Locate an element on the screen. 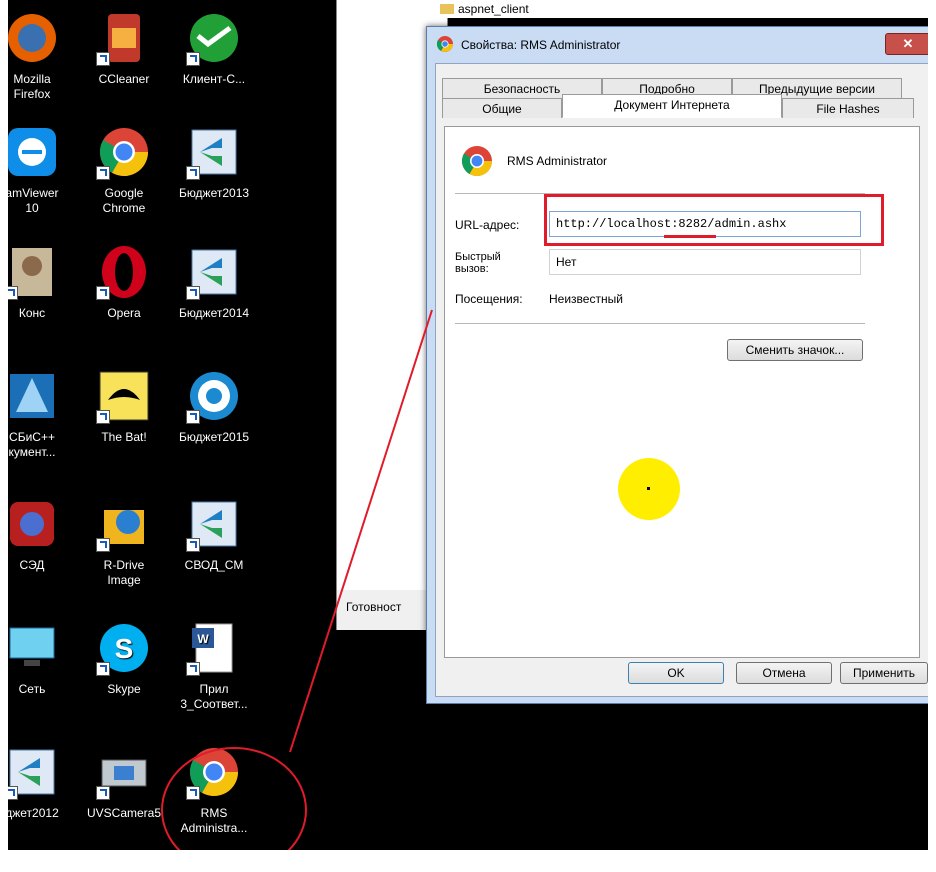 The image size is (936, 872). tab-internet-document: Документ Интернета is located at coordinates (672, 106).